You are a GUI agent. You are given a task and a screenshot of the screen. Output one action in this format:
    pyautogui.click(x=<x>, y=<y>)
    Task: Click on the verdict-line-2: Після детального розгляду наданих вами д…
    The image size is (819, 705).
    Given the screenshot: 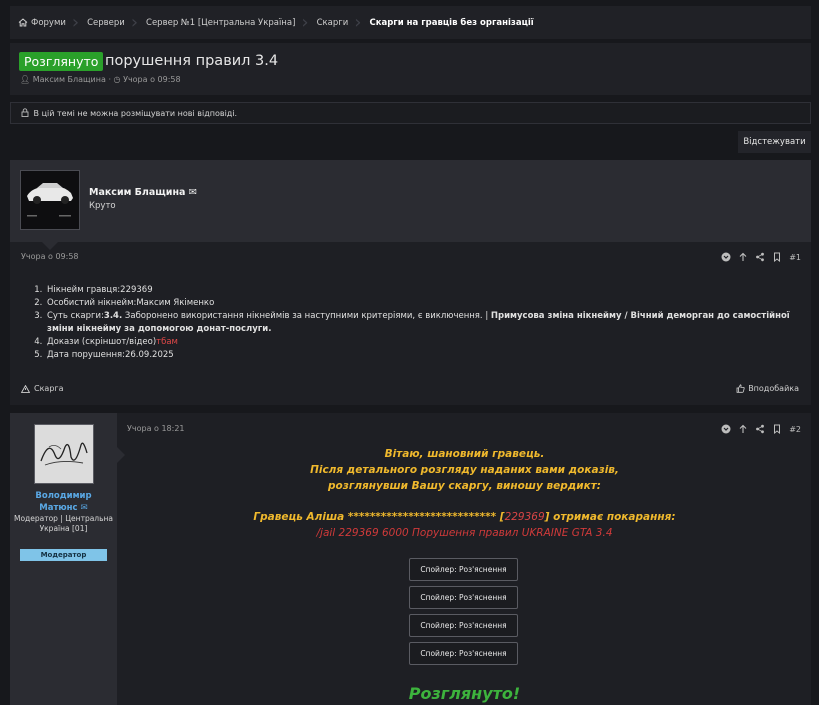 What is the action you would take?
    pyautogui.click(x=464, y=470)
    